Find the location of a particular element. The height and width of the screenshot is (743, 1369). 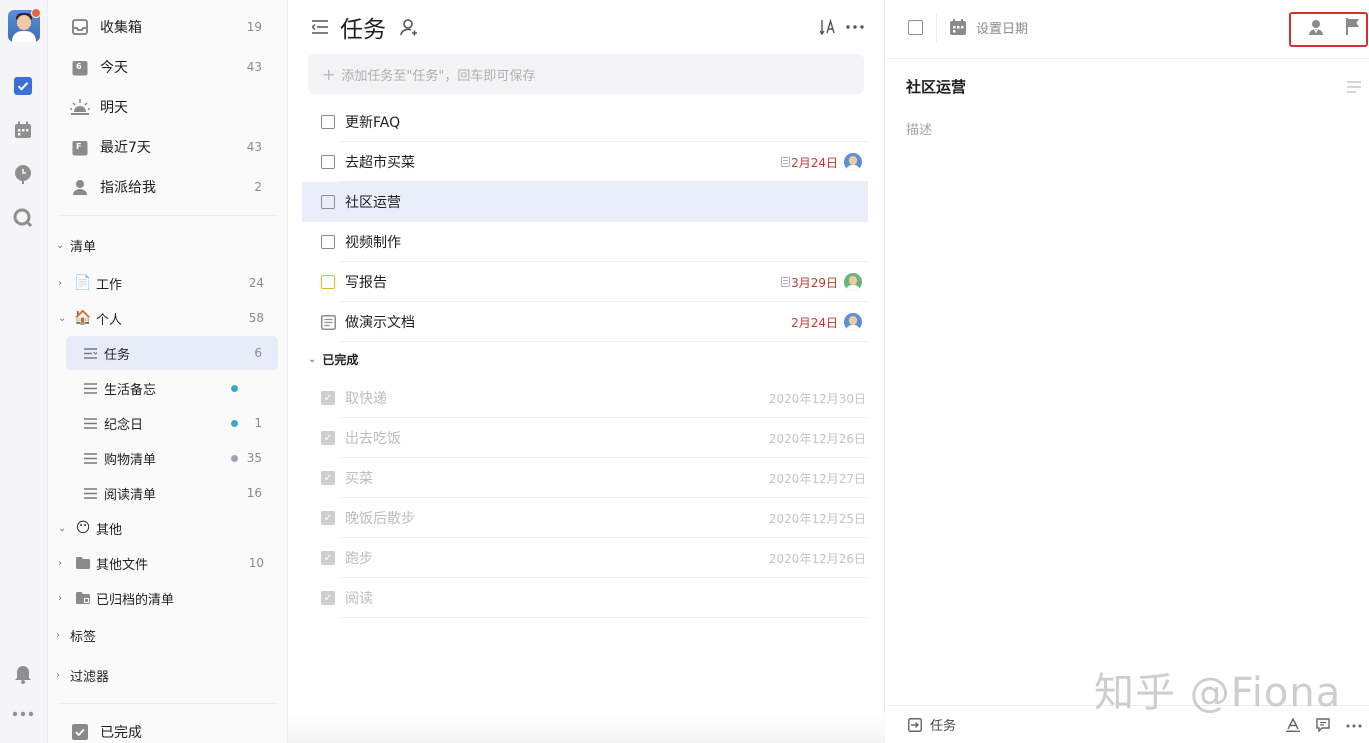

list-shopping: 购物清单 35 is located at coordinates (172, 458).